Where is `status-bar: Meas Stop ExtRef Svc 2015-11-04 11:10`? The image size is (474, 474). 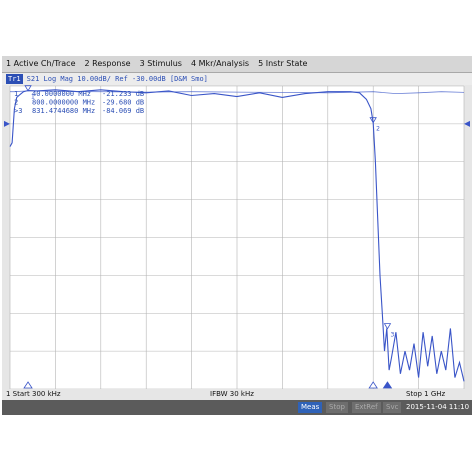 status-bar: Meas Stop ExtRef Svc 2015-11-04 11:10 is located at coordinates (237, 407).